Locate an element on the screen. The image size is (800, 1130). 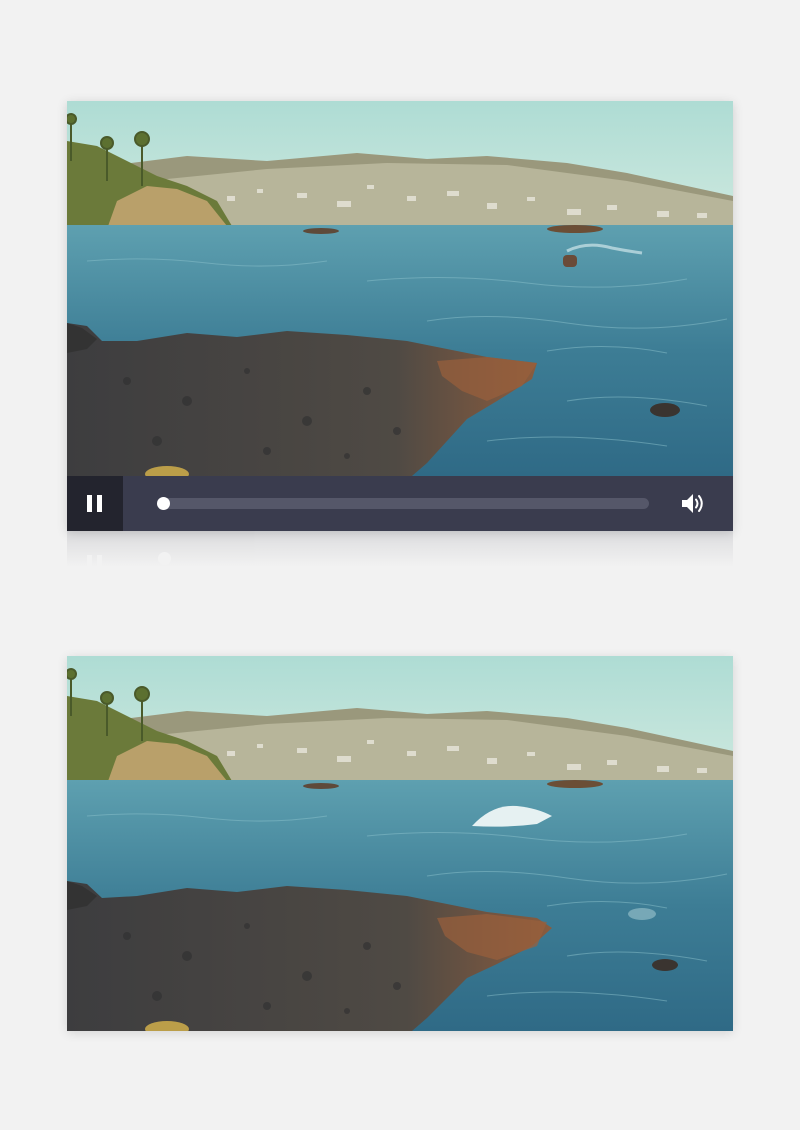
pause-button is located at coordinates (95, 503).